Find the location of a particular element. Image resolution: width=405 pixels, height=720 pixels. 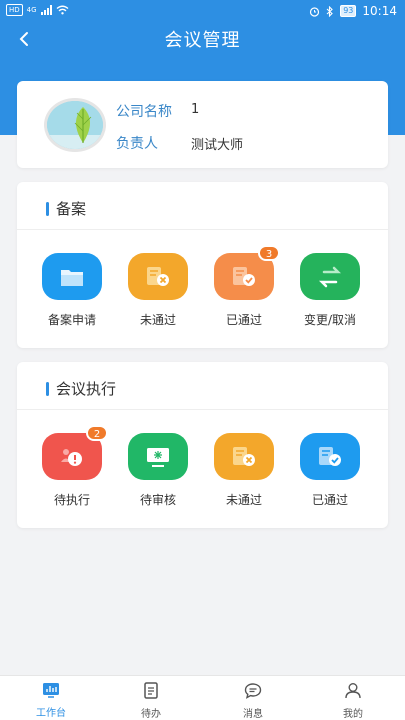

folder-icon is located at coordinates (72, 276).